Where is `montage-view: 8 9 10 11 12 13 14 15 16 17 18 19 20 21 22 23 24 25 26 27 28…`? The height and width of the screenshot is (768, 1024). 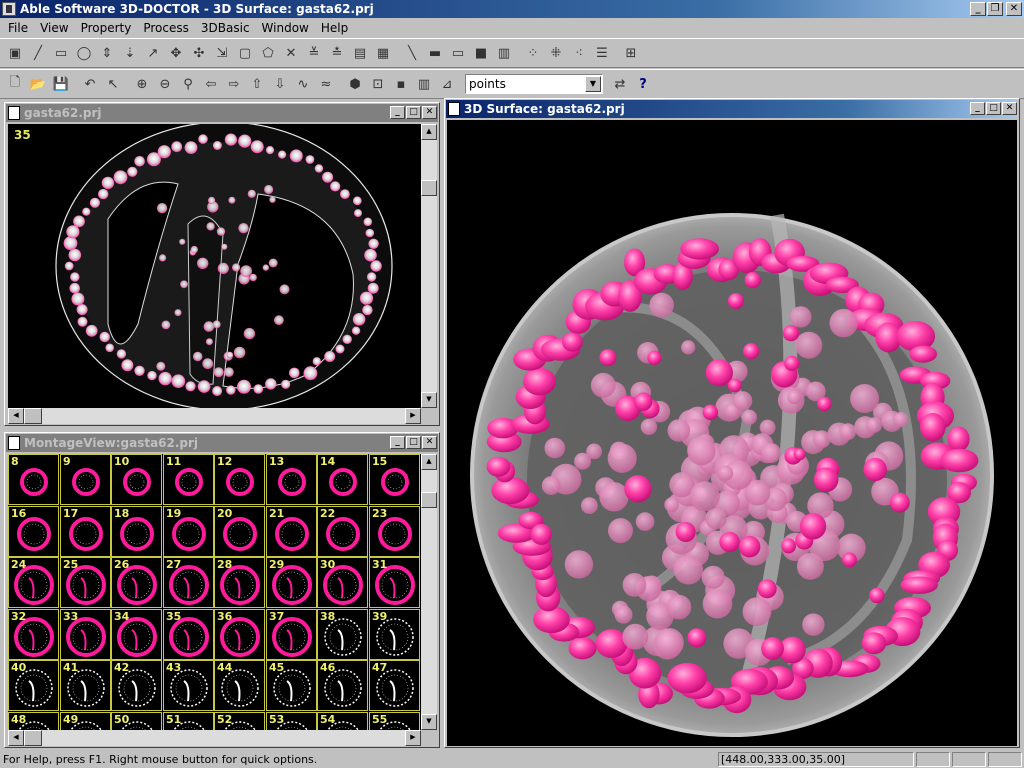 montage-view: 8 9 10 11 12 13 14 15 16 17 18 19 20 21 22 23 24 25 26 27 28… is located at coordinates (214, 592).